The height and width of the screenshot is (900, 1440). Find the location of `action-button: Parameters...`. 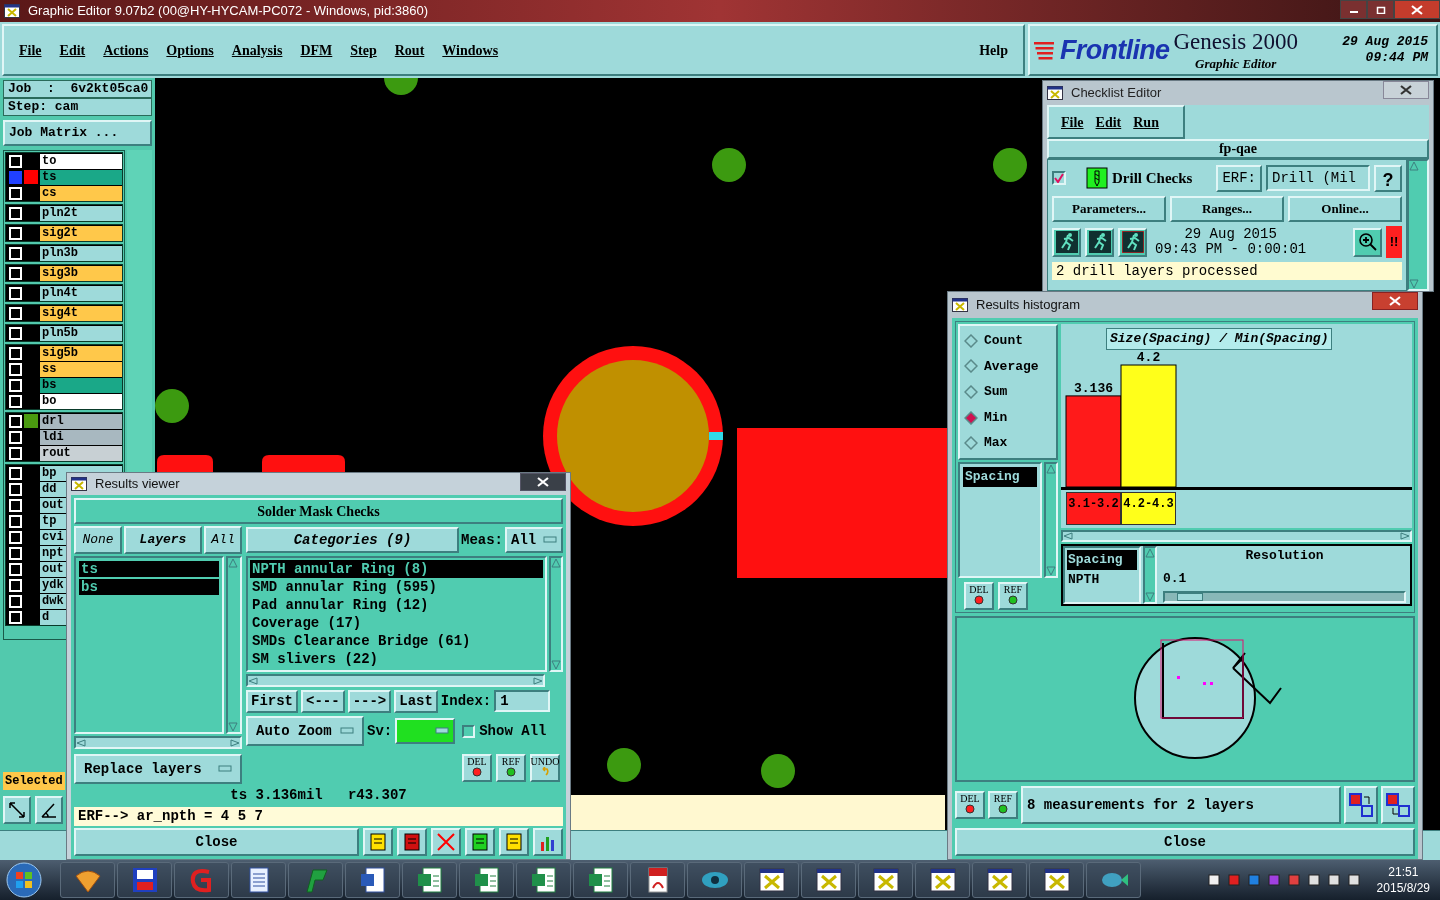

action-button: Parameters... is located at coordinates (1109, 209).